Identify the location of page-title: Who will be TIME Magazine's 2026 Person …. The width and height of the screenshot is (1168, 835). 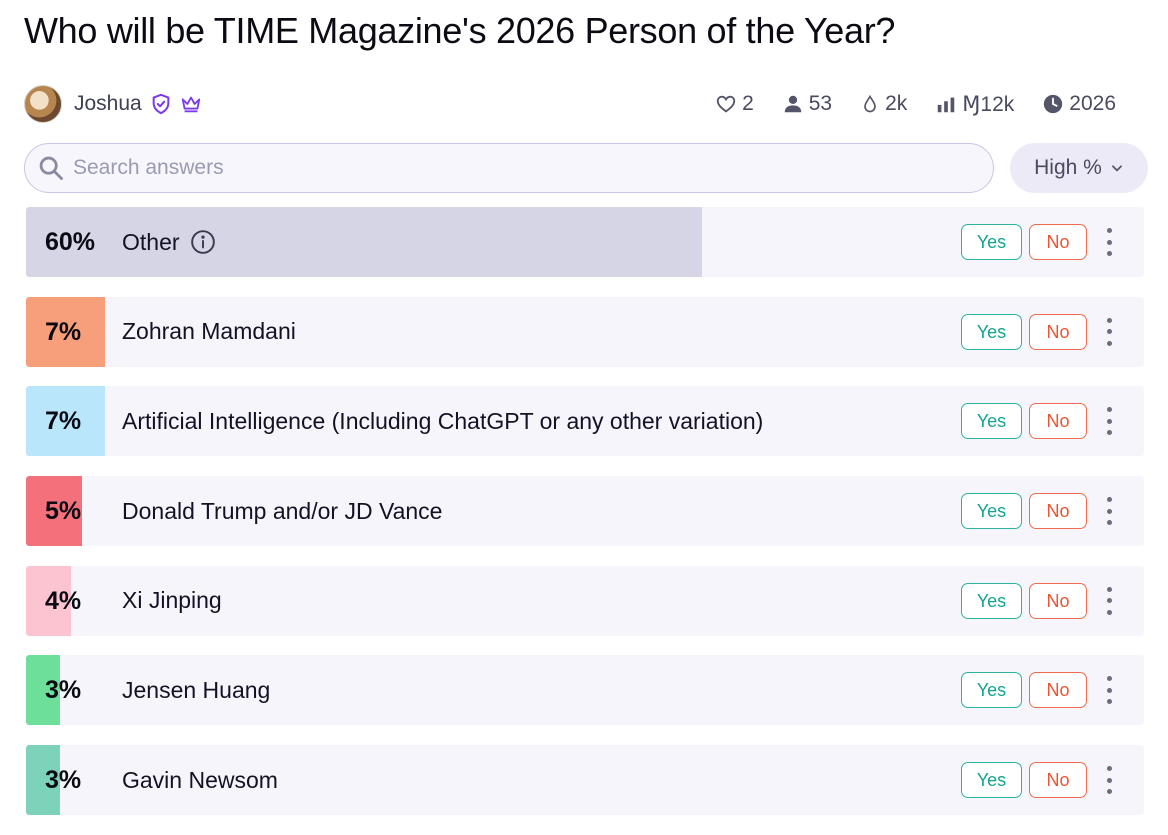
(460, 30).